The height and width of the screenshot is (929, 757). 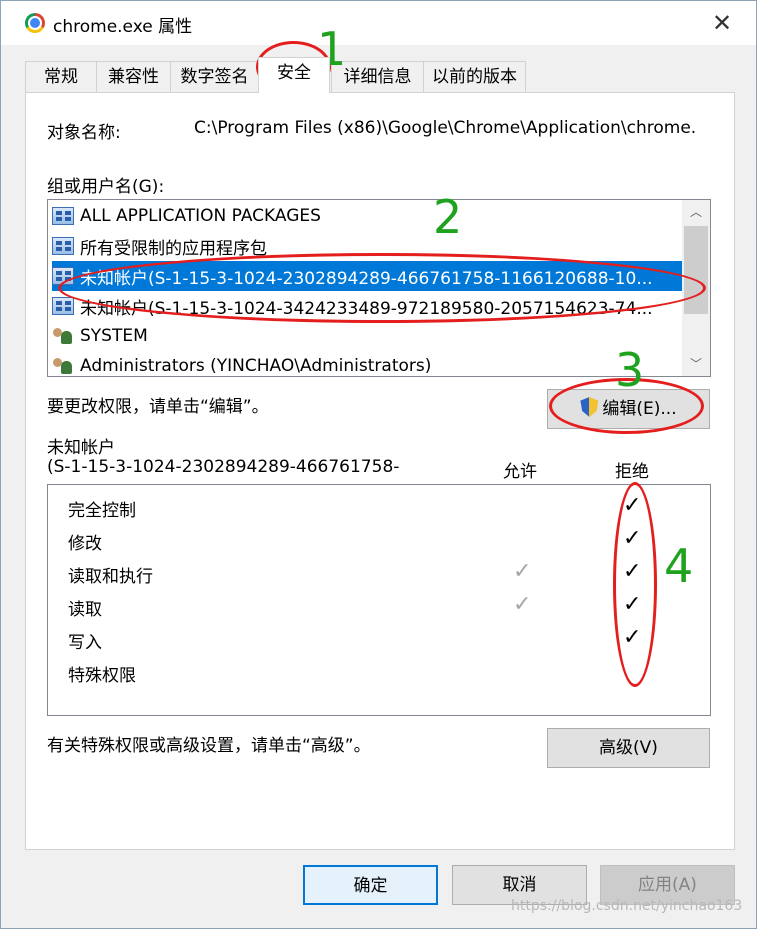 What do you see at coordinates (85, 544) in the screenshot?
I see `perm-label: 修改` at bounding box center [85, 544].